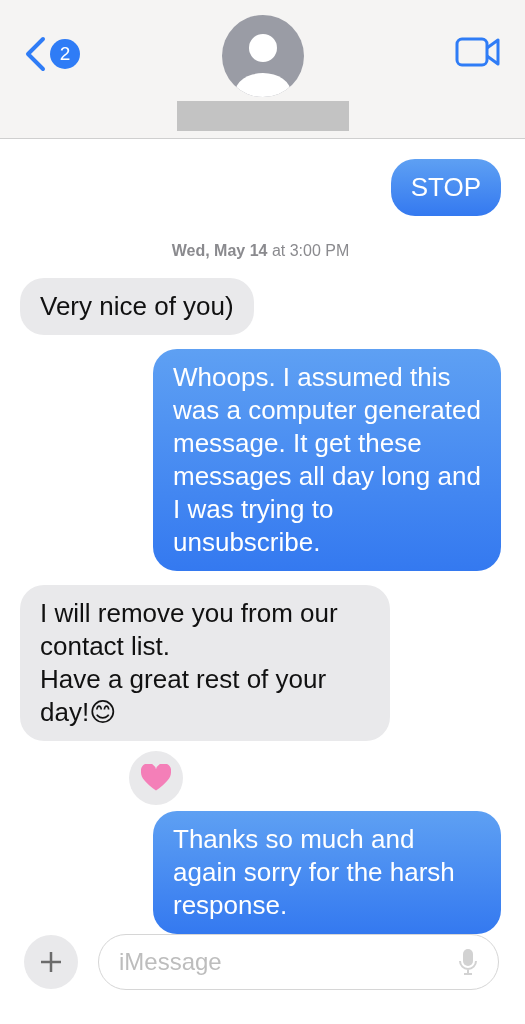 The height and width of the screenshot is (1024, 525). What do you see at coordinates (478, 52) in the screenshot?
I see `video-camera-icon` at bounding box center [478, 52].